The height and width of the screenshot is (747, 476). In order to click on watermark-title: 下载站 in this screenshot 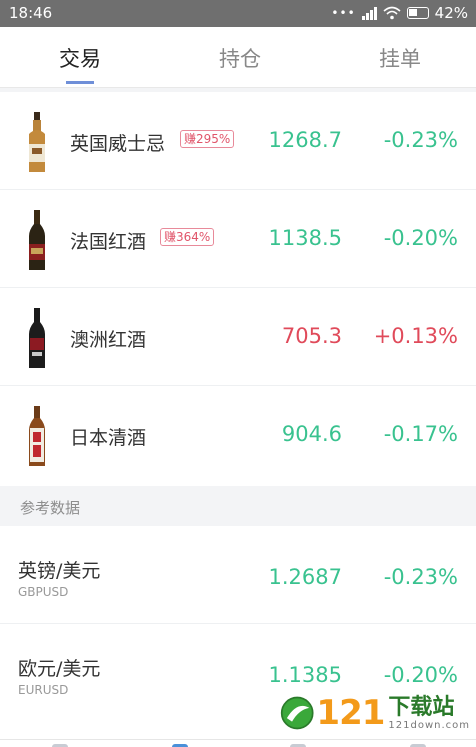, I will do `click(421, 707)`.